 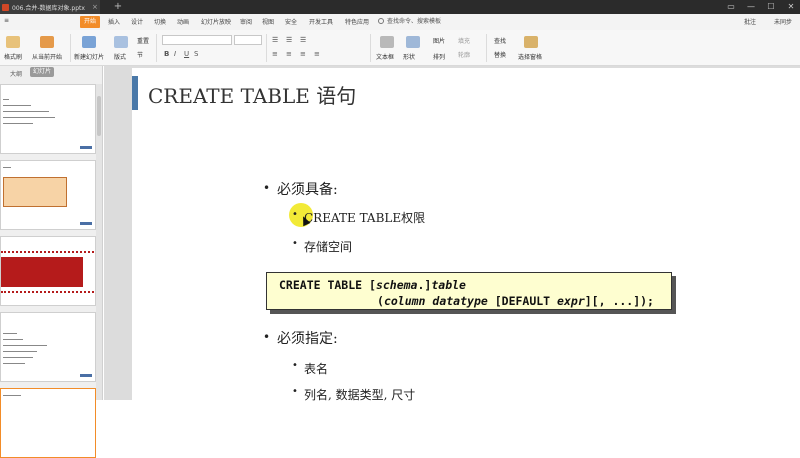 I want to click on close-window-button: ✕, so click(x=791, y=7).